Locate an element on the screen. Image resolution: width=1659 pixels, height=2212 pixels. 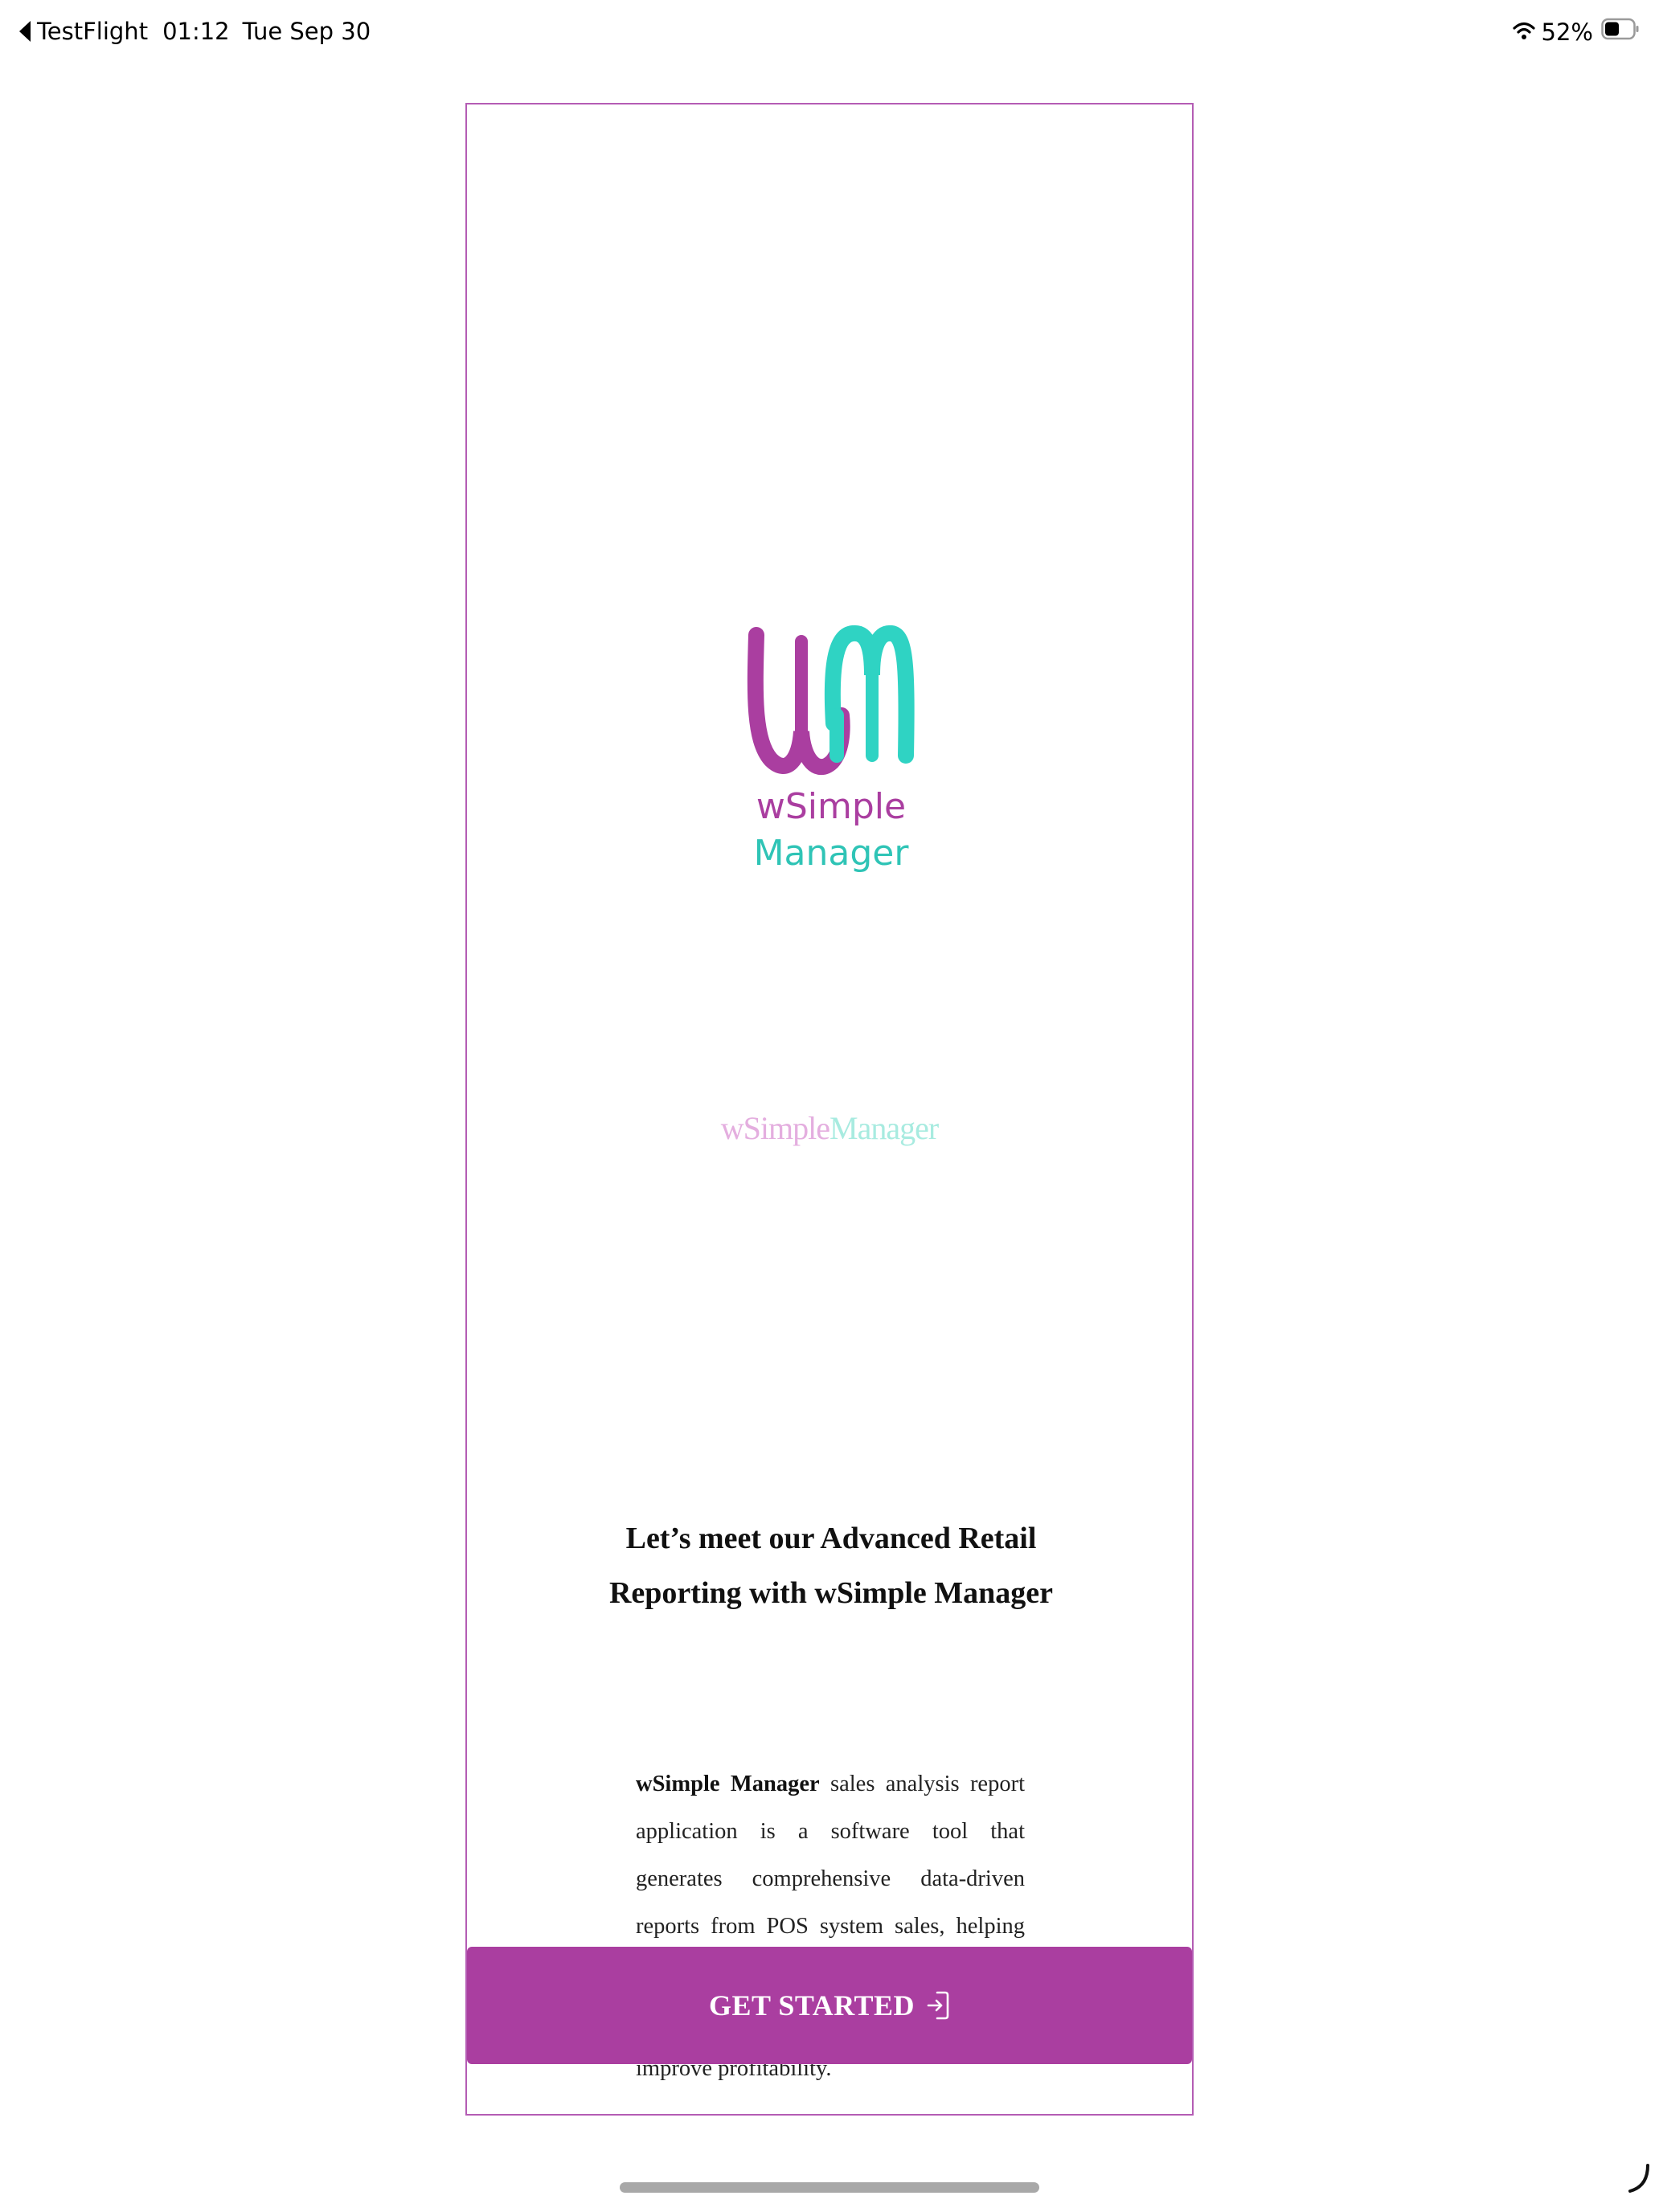
status-bar-right: 52% is located at coordinates (1576, 32).